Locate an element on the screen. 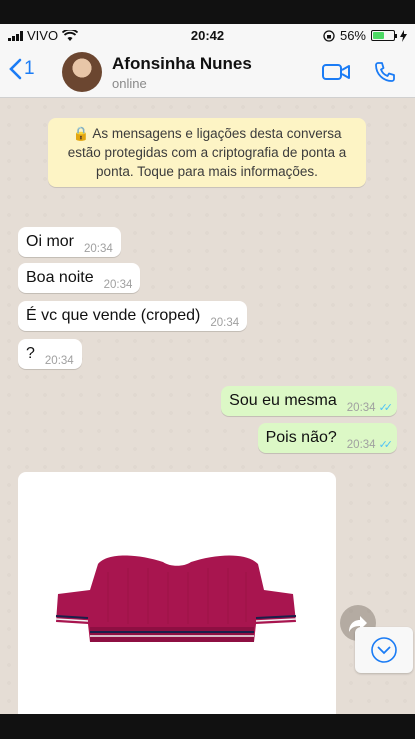 The height and width of the screenshot is (739, 415). message-outgoing: Pois não? 20:34 ✓✓ is located at coordinates (327, 438).